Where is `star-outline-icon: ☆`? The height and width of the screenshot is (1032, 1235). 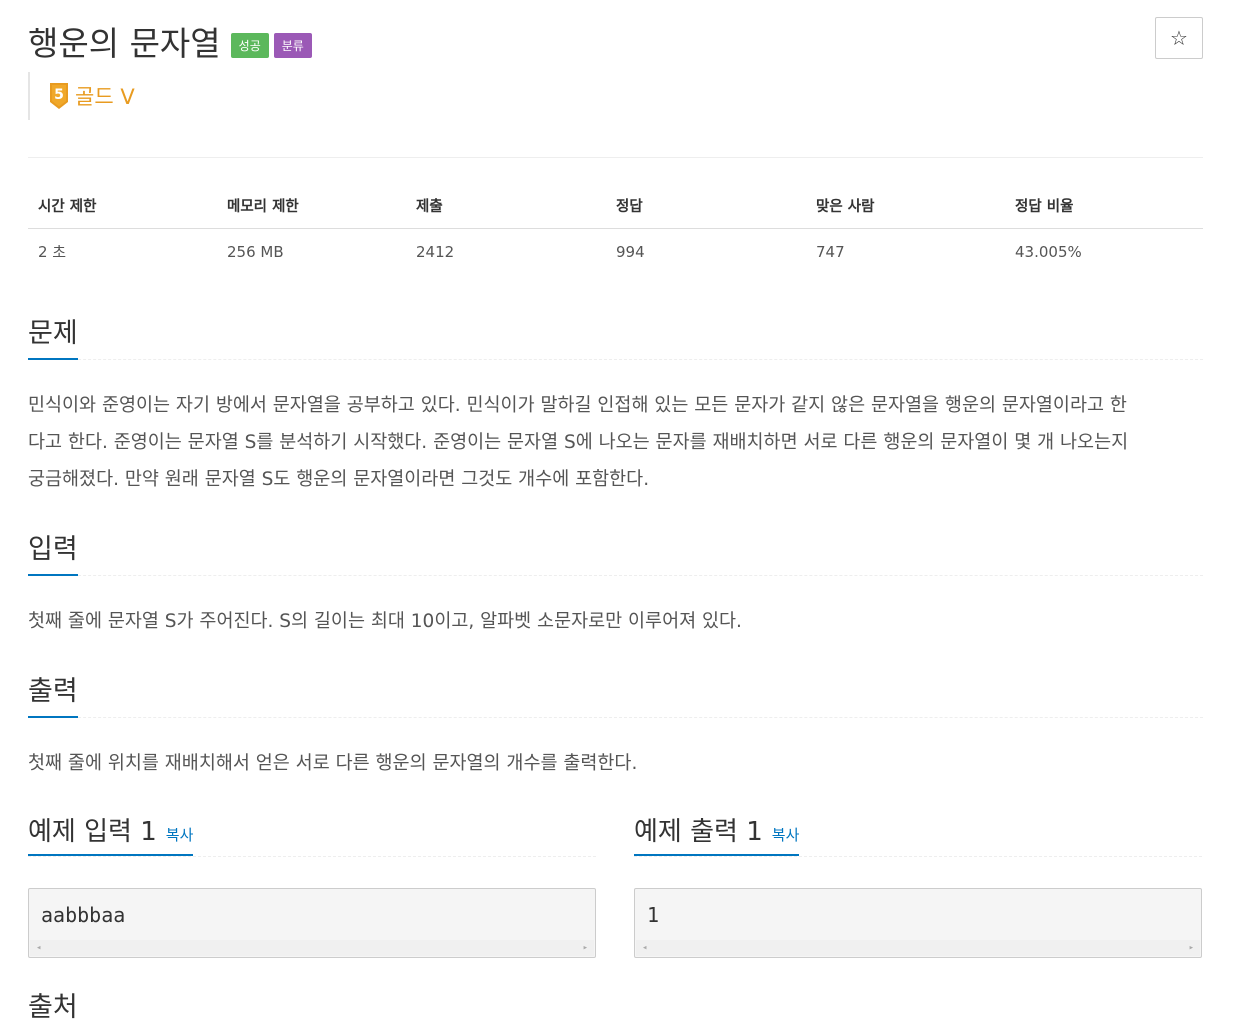 star-outline-icon: ☆ is located at coordinates (1179, 38).